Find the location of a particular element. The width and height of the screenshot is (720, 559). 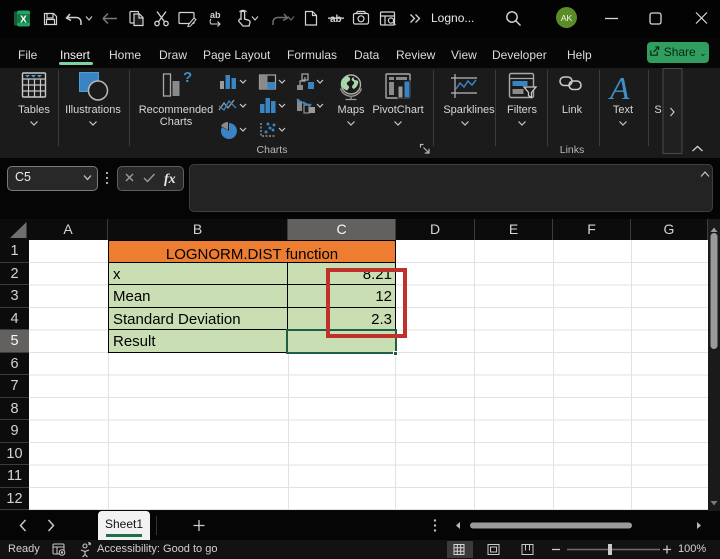

svg-text: AK is located at coordinates (567, 18).